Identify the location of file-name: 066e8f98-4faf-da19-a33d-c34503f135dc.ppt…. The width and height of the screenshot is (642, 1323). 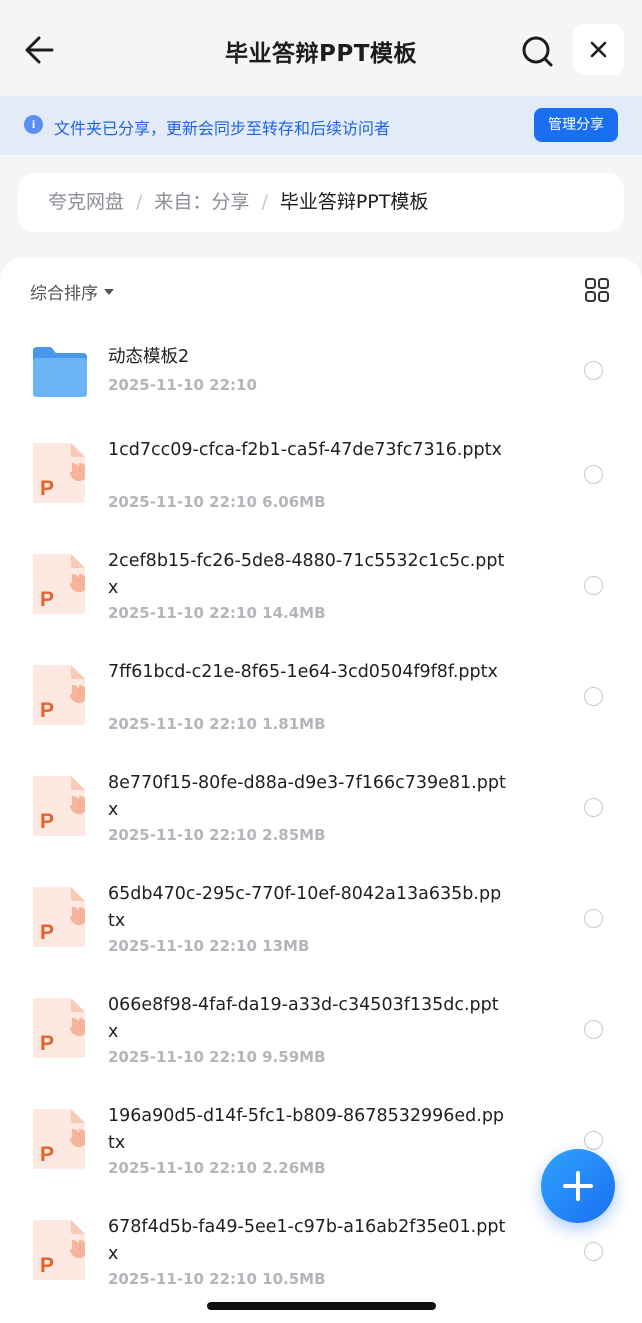
(303, 1018).